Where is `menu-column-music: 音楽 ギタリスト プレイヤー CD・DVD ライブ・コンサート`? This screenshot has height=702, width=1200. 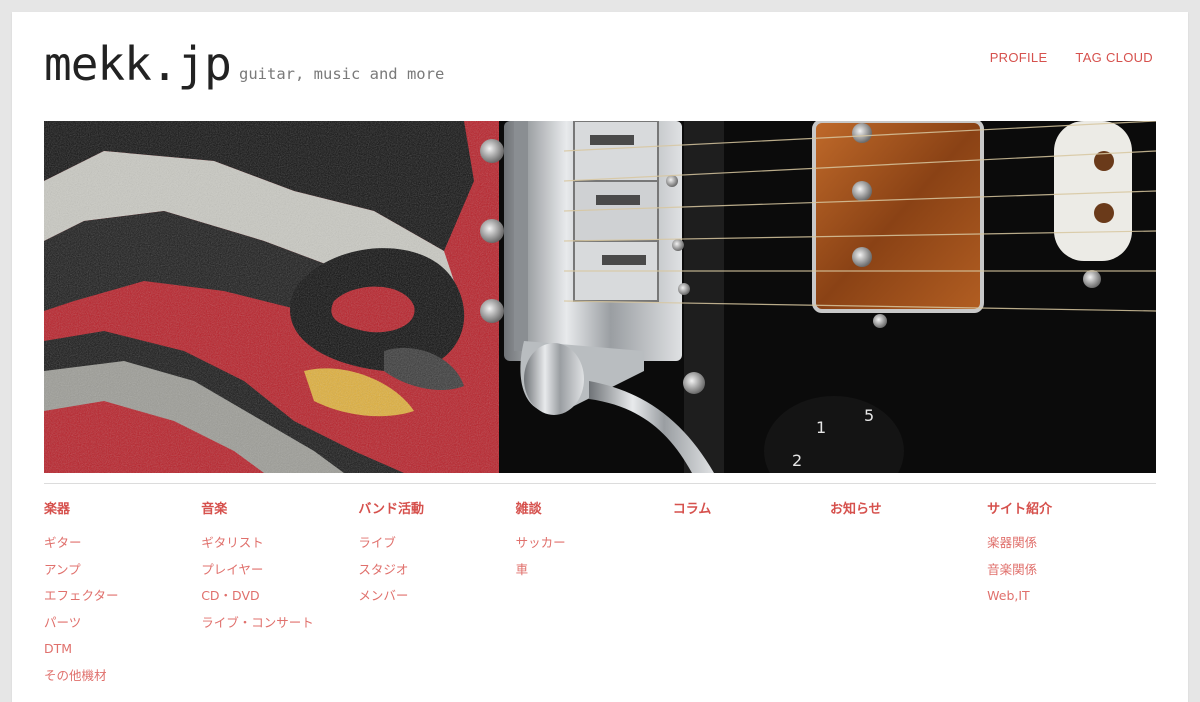
menu-column-music: 音楽 ギタリスト プレイヤー CD・DVD ライブ・コンサート is located at coordinates (279, 594).